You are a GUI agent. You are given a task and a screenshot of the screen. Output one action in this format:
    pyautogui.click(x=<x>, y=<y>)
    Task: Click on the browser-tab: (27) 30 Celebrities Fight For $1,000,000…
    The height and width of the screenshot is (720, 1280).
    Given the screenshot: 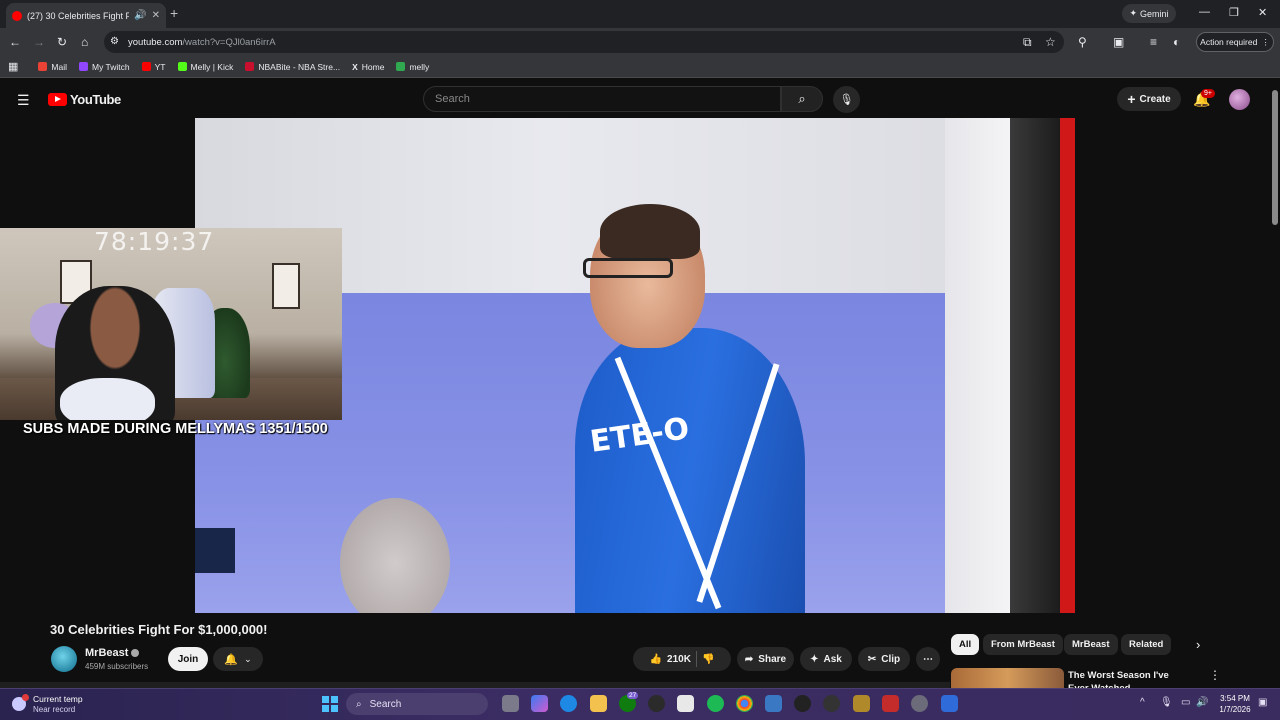 What is the action you would take?
    pyautogui.click(x=86, y=15)
    